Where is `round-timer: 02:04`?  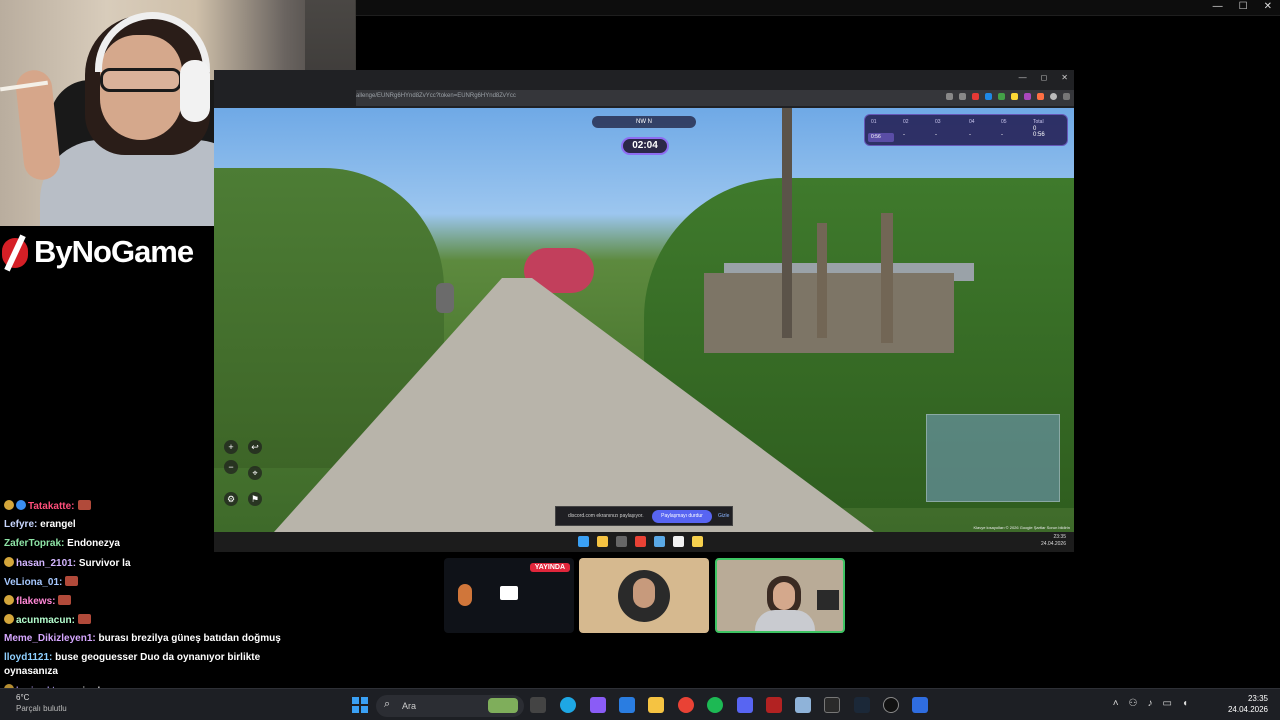
round-timer: 02:04 is located at coordinates (645, 146).